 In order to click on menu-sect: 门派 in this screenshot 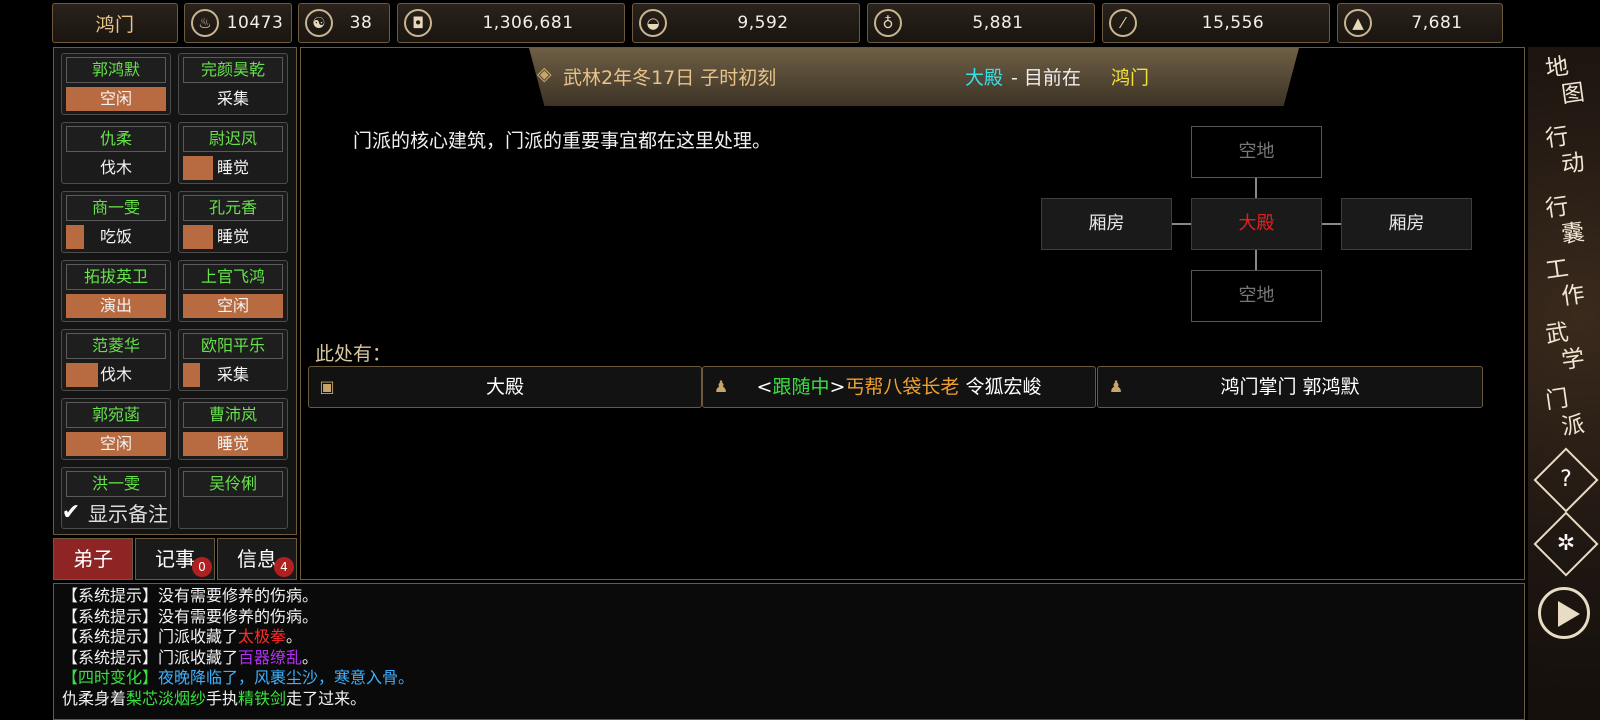, I will do `click(1565, 416)`.